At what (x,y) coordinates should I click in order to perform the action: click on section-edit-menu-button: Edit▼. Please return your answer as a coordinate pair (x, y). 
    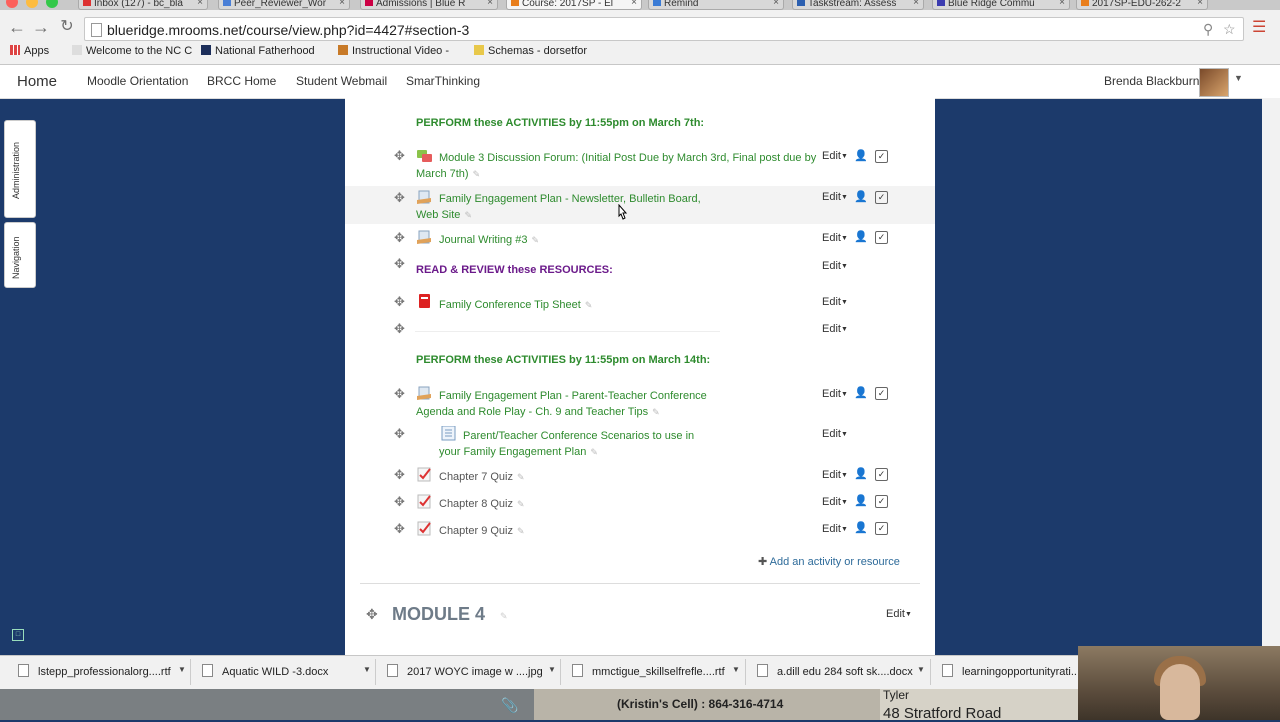
    Looking at the image, I should click on (899, 614).